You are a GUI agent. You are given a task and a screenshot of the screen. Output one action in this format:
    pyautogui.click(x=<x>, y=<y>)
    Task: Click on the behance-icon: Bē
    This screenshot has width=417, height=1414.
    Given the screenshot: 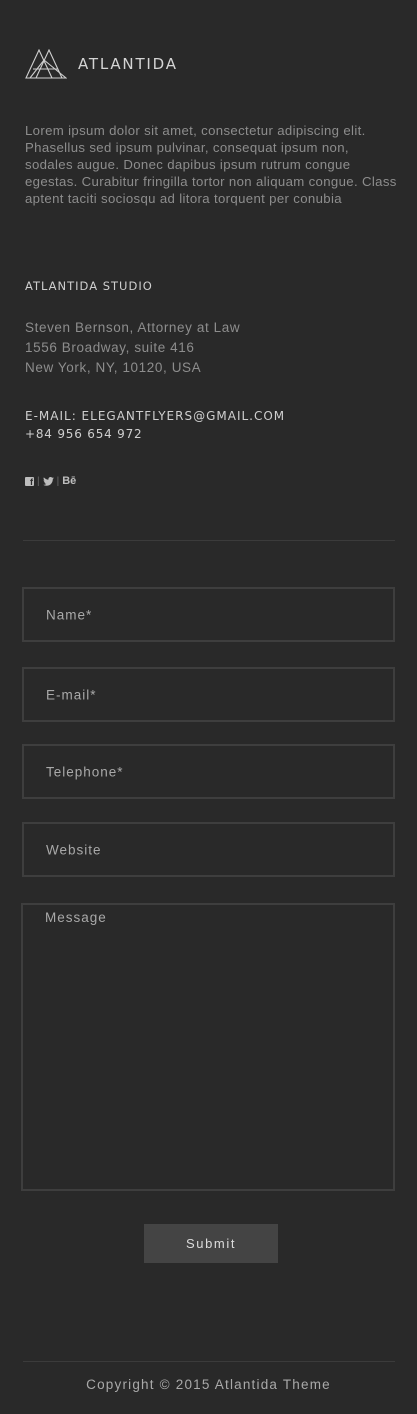 What is the action you would take?
    pyautogui.click(x=69, y=481)
    